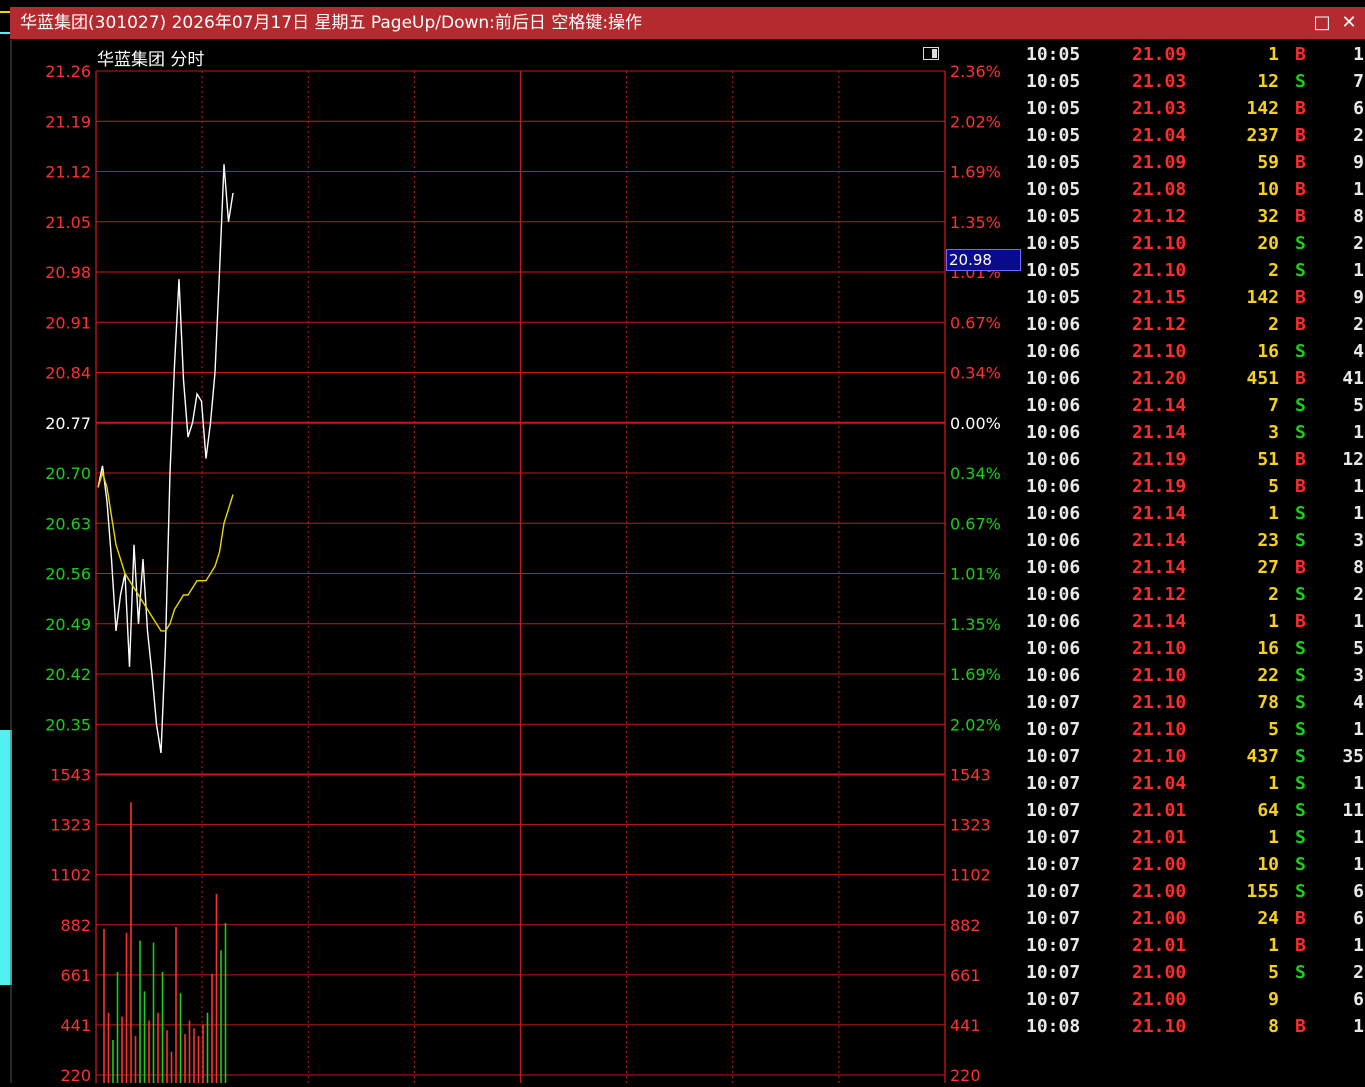 This screenshot has width=1365, height=1087. Describe the element at coordinates (1273, 324) in the screenshot. I see `tick-volume: 2` at that location.